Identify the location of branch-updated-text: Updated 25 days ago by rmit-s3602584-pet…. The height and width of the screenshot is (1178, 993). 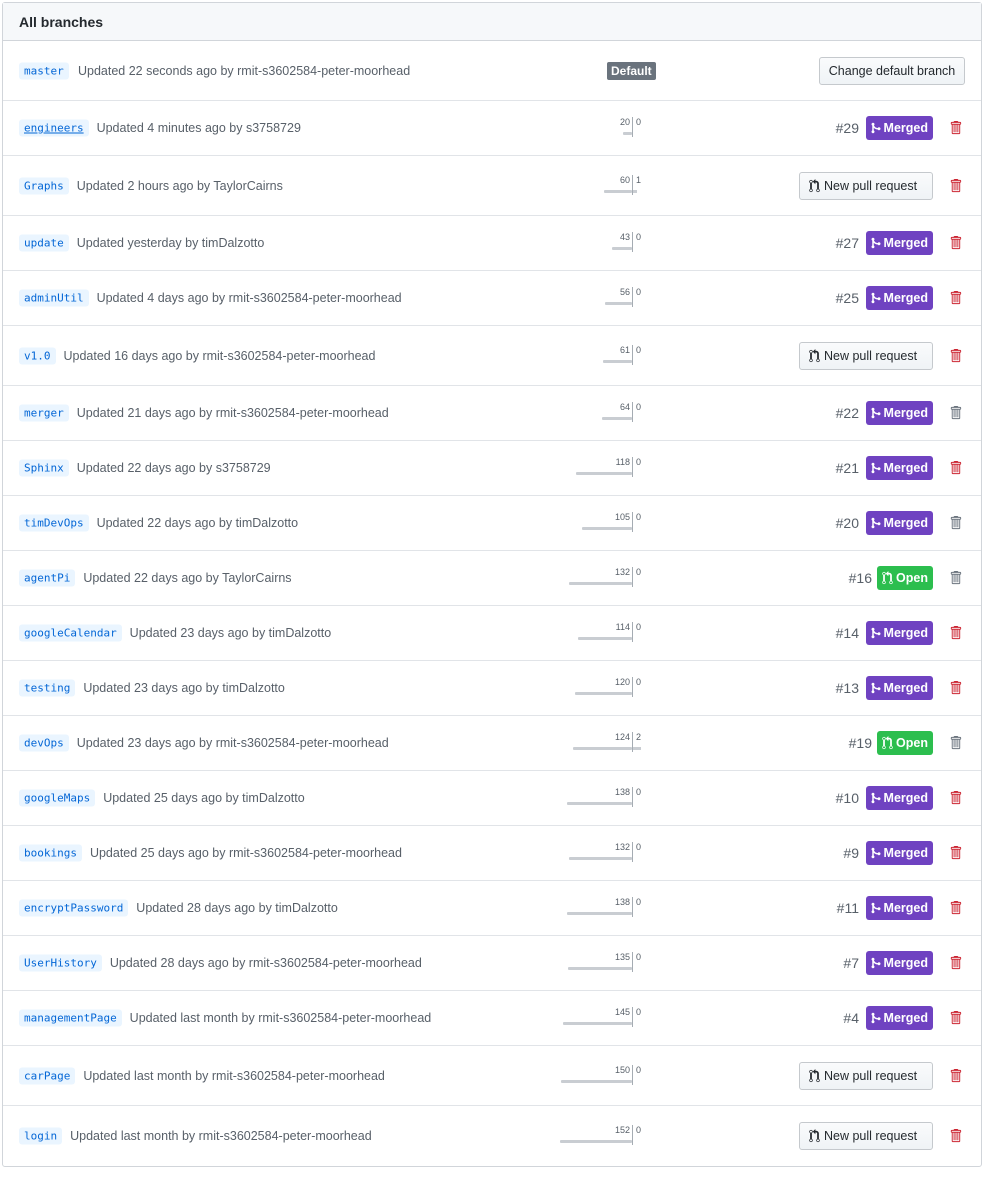
(245, 853).